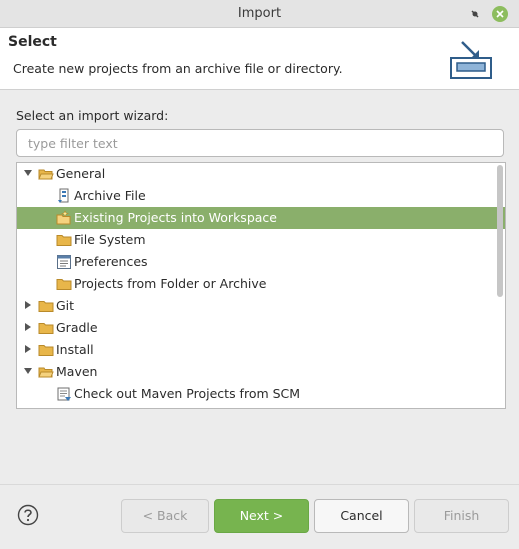 The width and height of the screenshot is (519, 549). Describe the element at coordinates (261, 328) in the screenshot. I see `tree-item-gradle: Gradle` at that location.